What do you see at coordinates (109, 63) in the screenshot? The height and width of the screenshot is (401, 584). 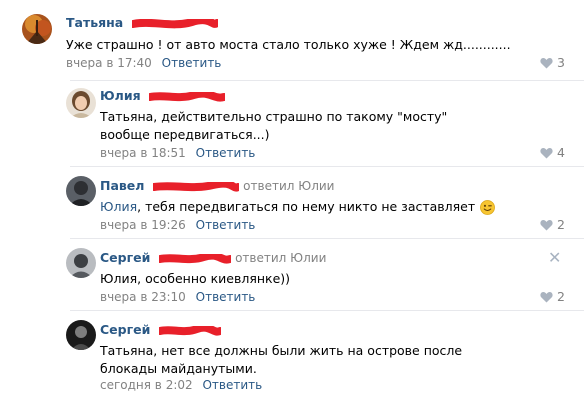 I see `comment-time: вчера в 17:40` at bounding box center [109, 63].